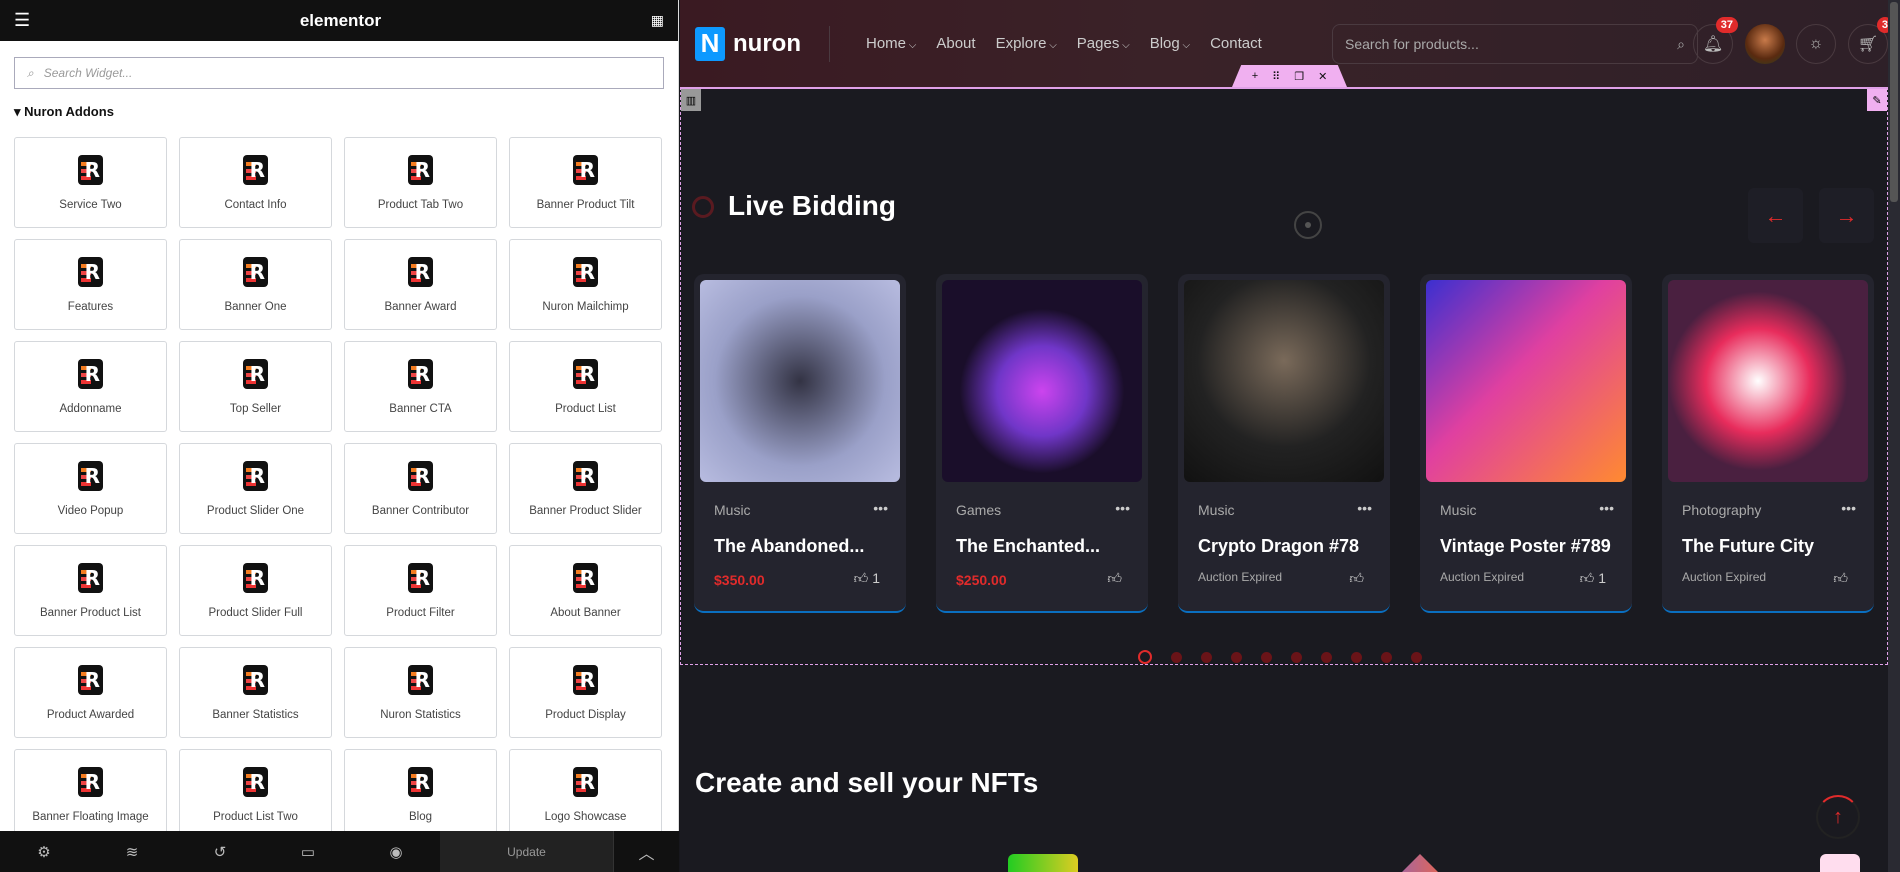  Describe the element at coordinates (1715, 40) in the screenshot. I see `notifications-button: 🔔︎ 37` at that location.